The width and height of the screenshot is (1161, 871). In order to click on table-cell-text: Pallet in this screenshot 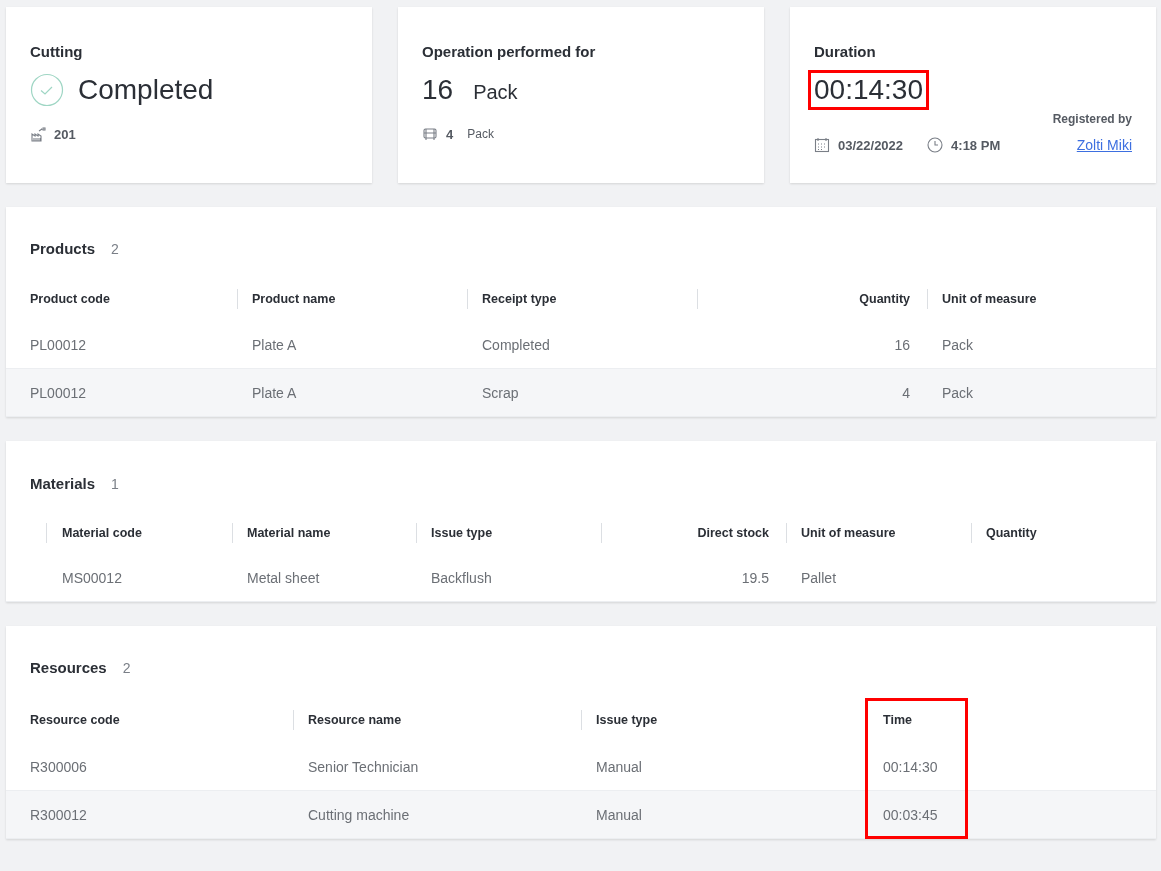, I will do `click(819, 578)`.